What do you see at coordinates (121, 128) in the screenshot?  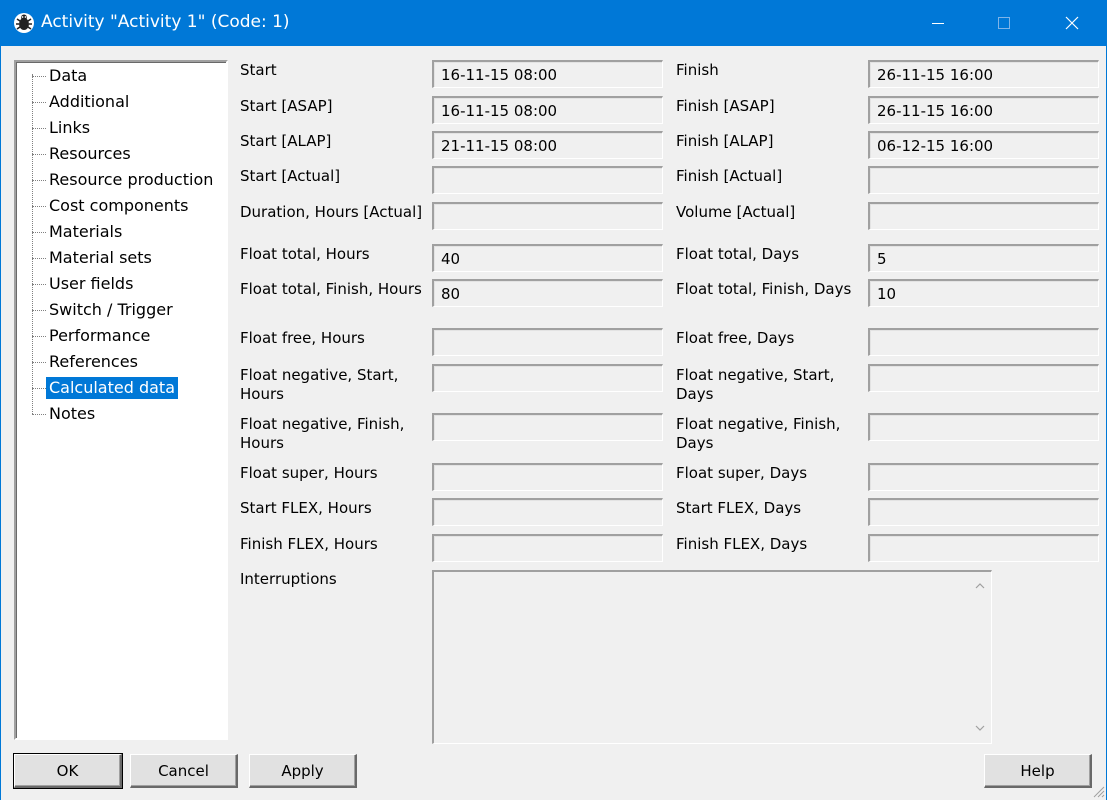 I see `tree-item-links: Links` at bounding box center [121, 128].